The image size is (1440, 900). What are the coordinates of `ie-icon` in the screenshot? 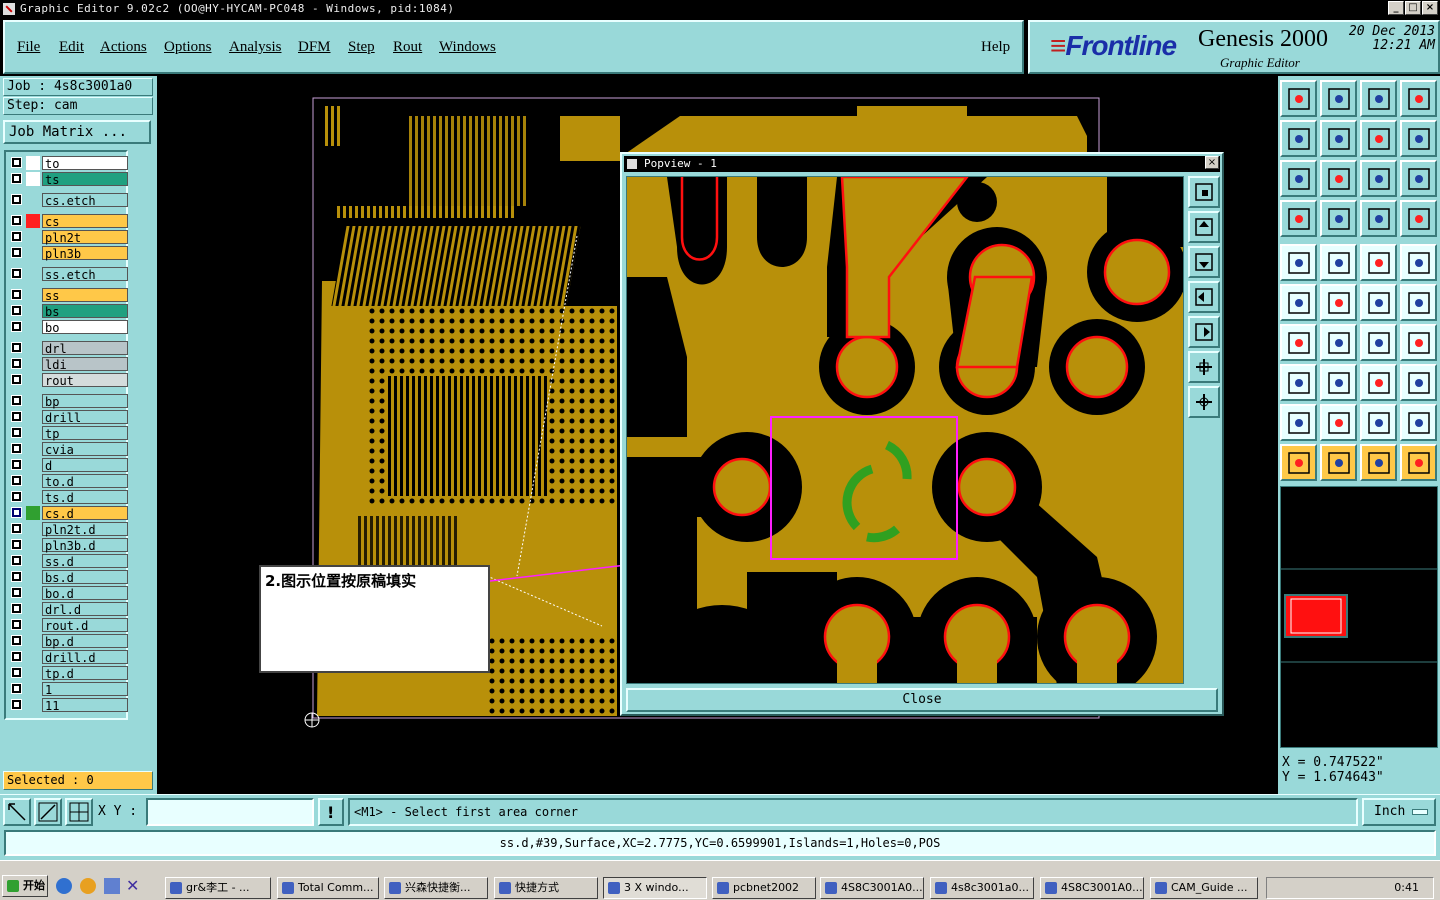 It's located at (64, 886).